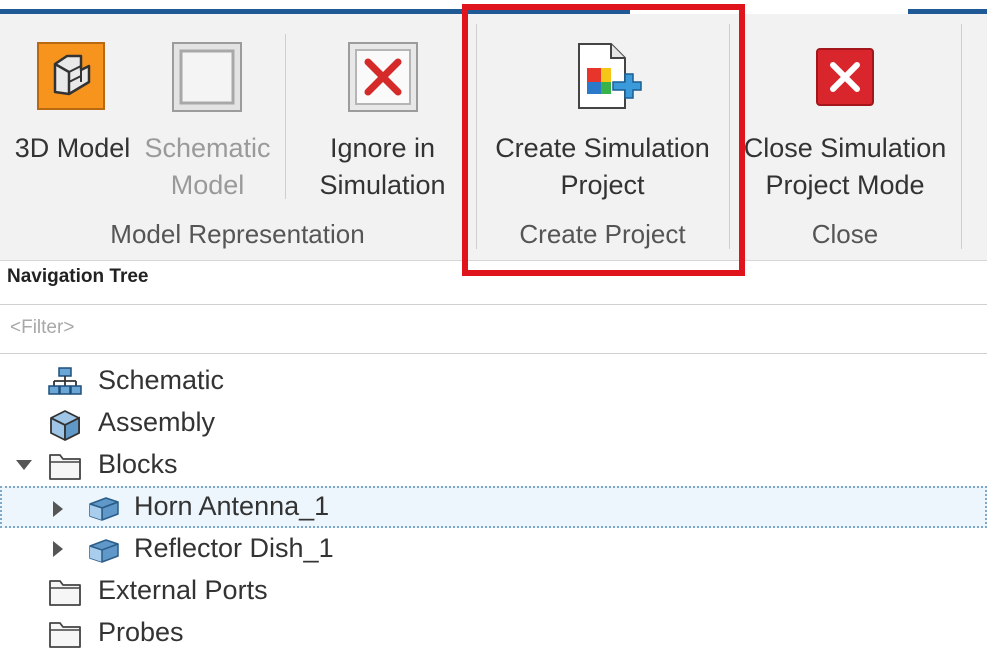  I want to click on tree-item-label: Reflector Dish_1, so click(234, 548).